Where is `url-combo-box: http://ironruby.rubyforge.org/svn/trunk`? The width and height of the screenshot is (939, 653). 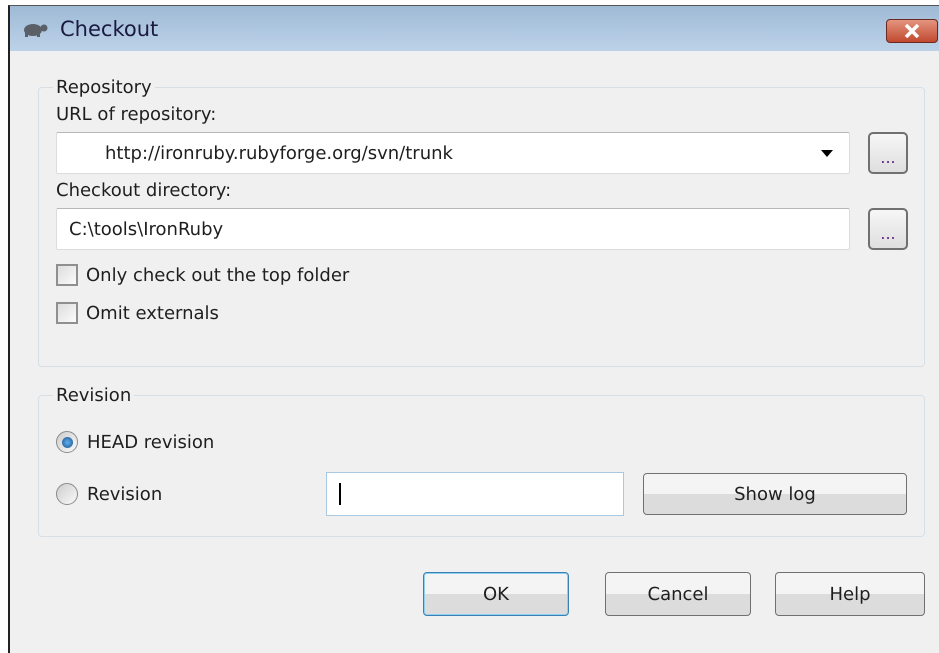 url-combo-box: http://ironruby.rubyforge.org/svn/trunk is located at coordinates (453, 153).